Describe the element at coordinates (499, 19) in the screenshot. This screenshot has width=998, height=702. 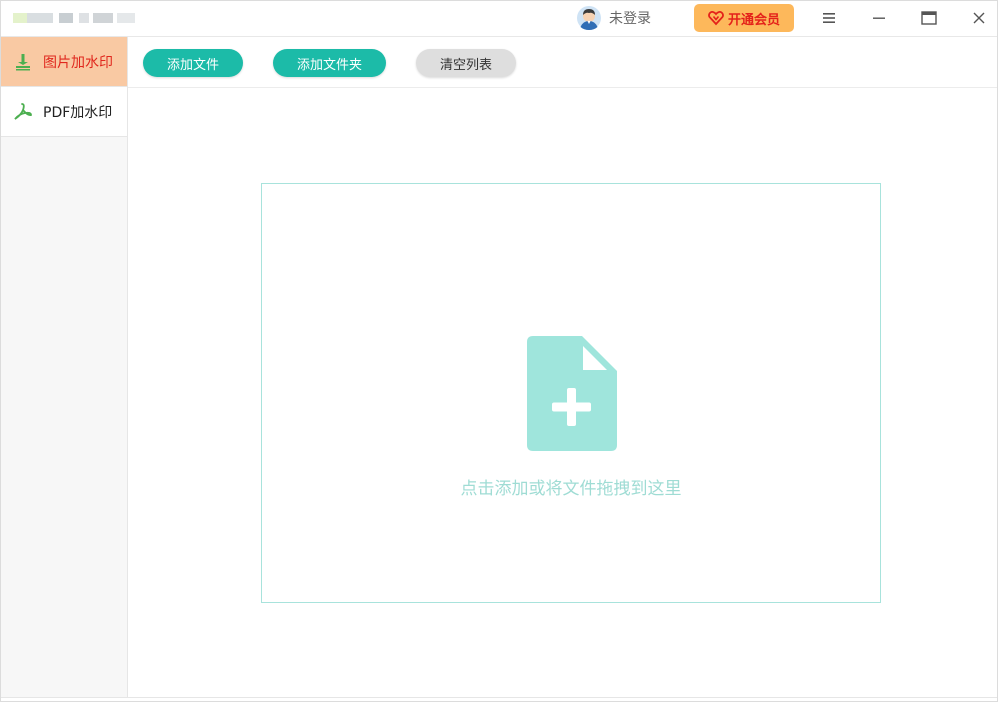
I see `title-bar: 未登录 开通会员` at that location.